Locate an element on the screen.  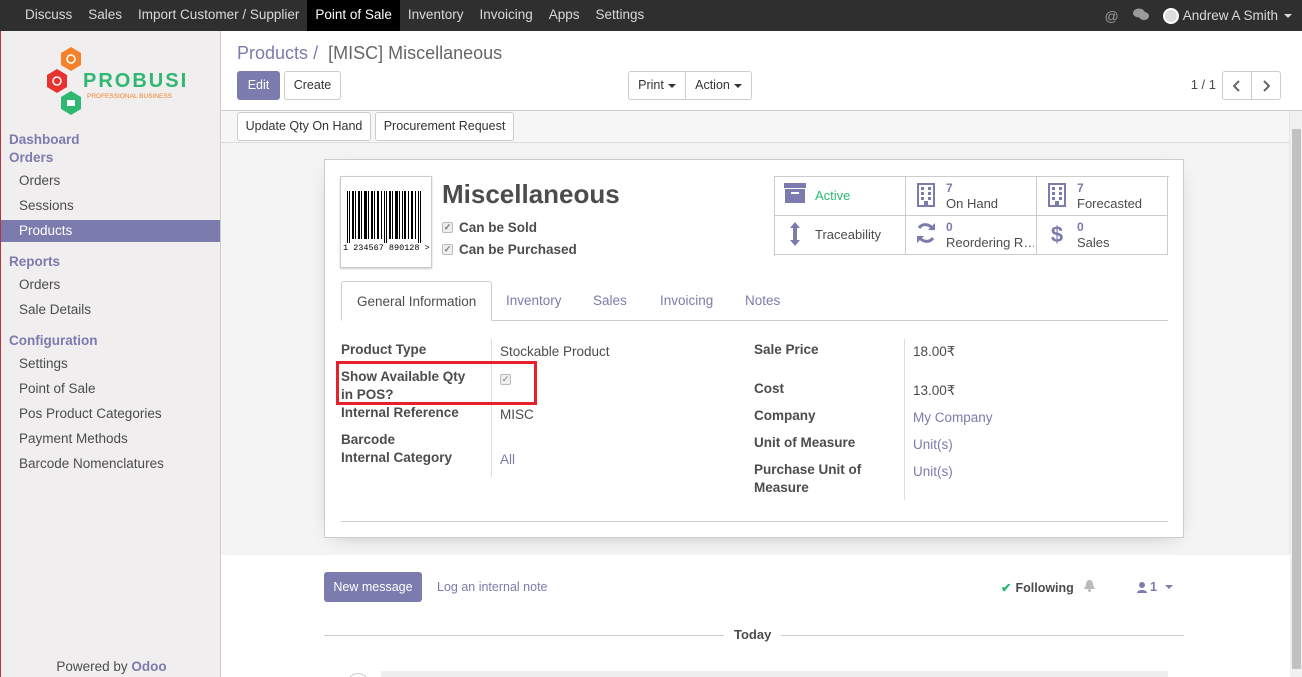
can-be-sold-label: Can be Sold is located at coordinates (498, 227).